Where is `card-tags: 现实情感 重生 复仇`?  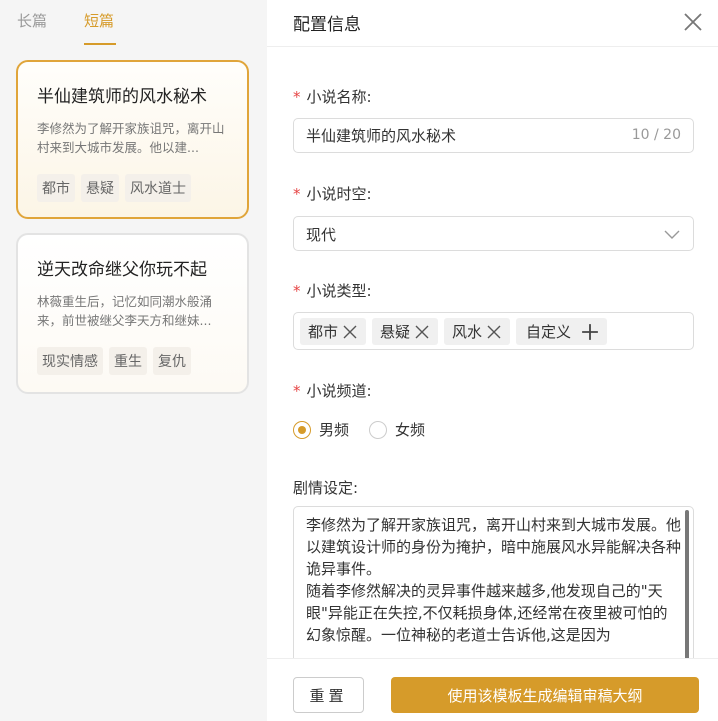 card-tags: 现实情感 重生 复仇 is located at coordinates (114, 361).